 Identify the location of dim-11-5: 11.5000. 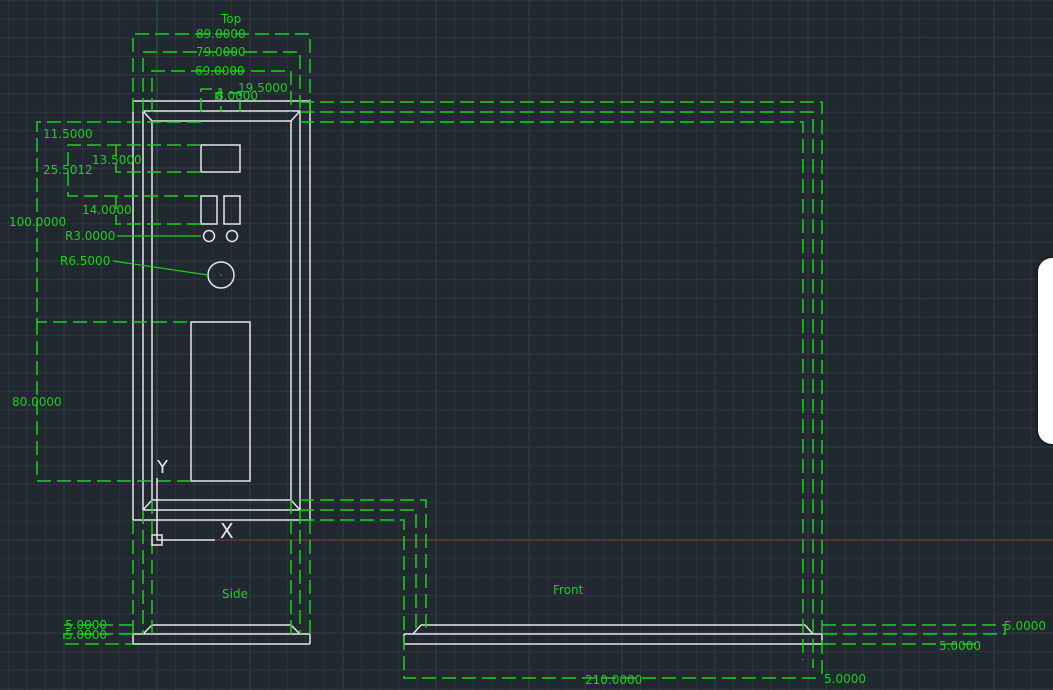
(68, 134).